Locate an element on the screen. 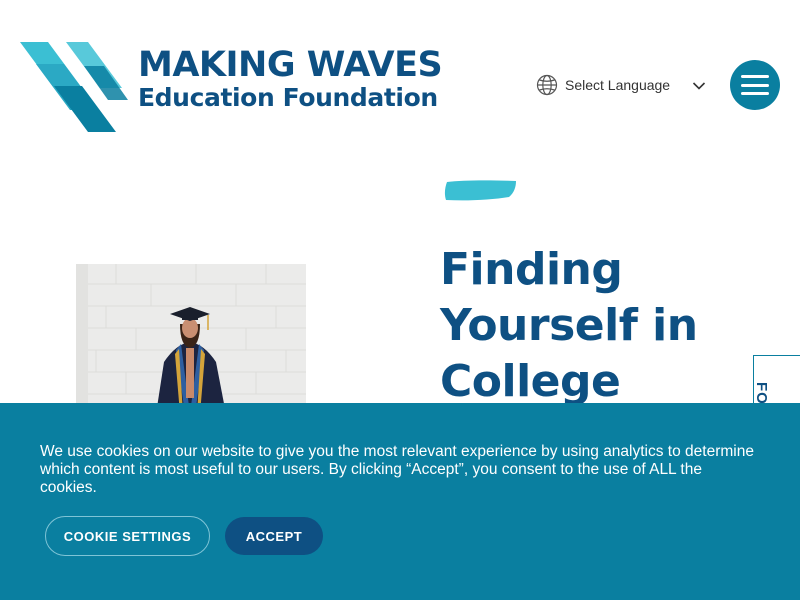 The image size is (800, 600). wave-logo-mark-icon is located at coordinates (74, 87).